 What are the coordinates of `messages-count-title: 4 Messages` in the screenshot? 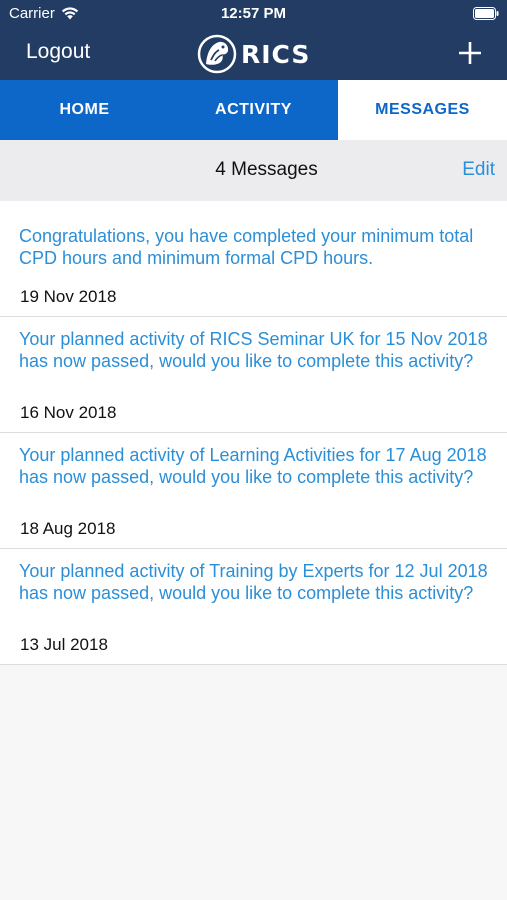 It's located at (266, 169).